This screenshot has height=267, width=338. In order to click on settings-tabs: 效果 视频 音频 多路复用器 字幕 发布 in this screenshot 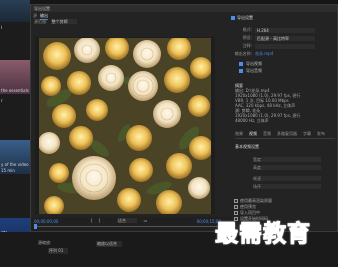, I will do `click(285, 135)`.